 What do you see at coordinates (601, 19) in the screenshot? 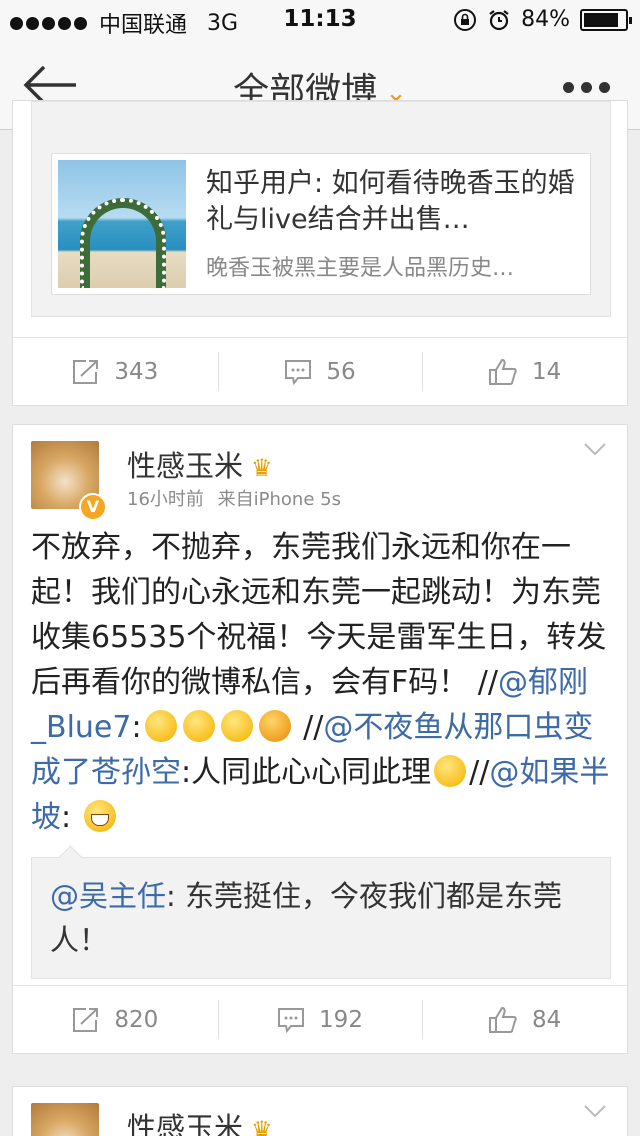
I see `battery-fill` at bounding box center [601, 19].